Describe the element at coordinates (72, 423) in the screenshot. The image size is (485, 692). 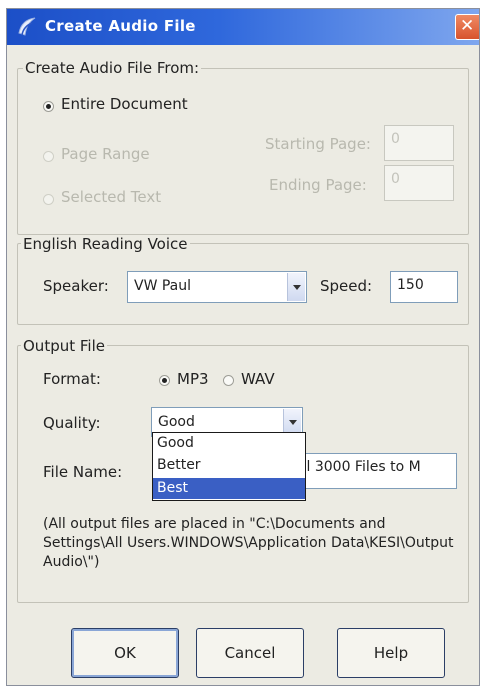
I see `quality-label: Quality:` at that location.